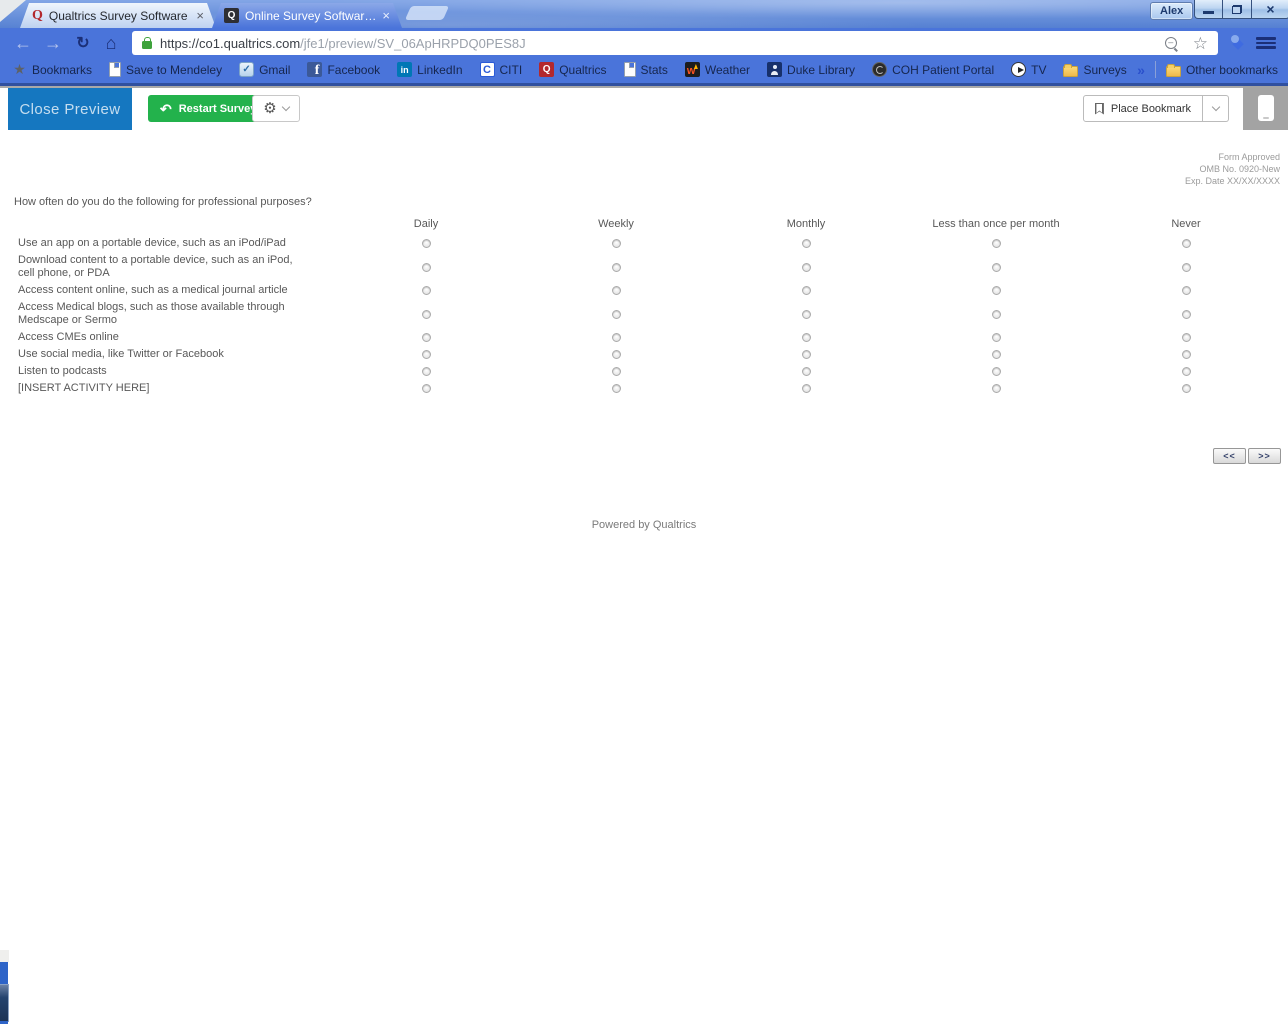 Image resolution: width=1288 pixels, height=1024 pixels. Describe the element at coordinates (717, 69) in the screenshot. I see `bookmark-weather: Weather` at that location.